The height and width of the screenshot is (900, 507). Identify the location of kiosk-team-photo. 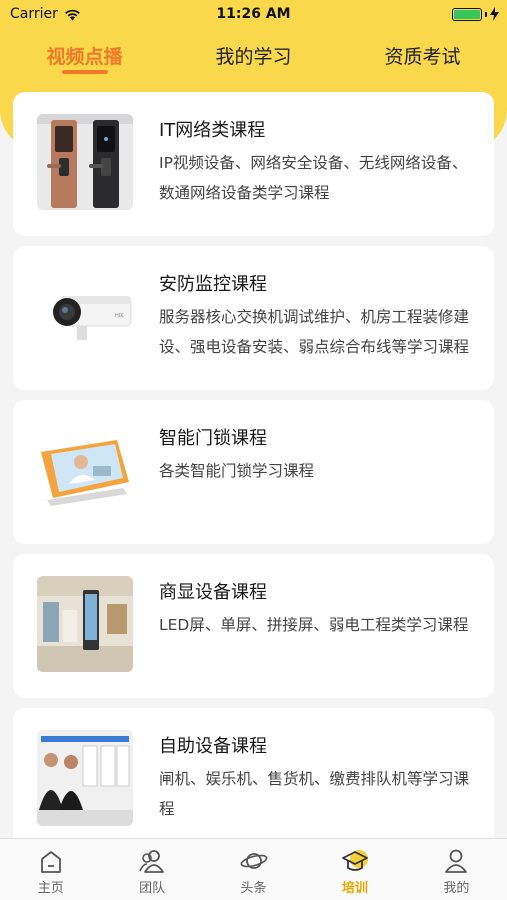
(85, 778).